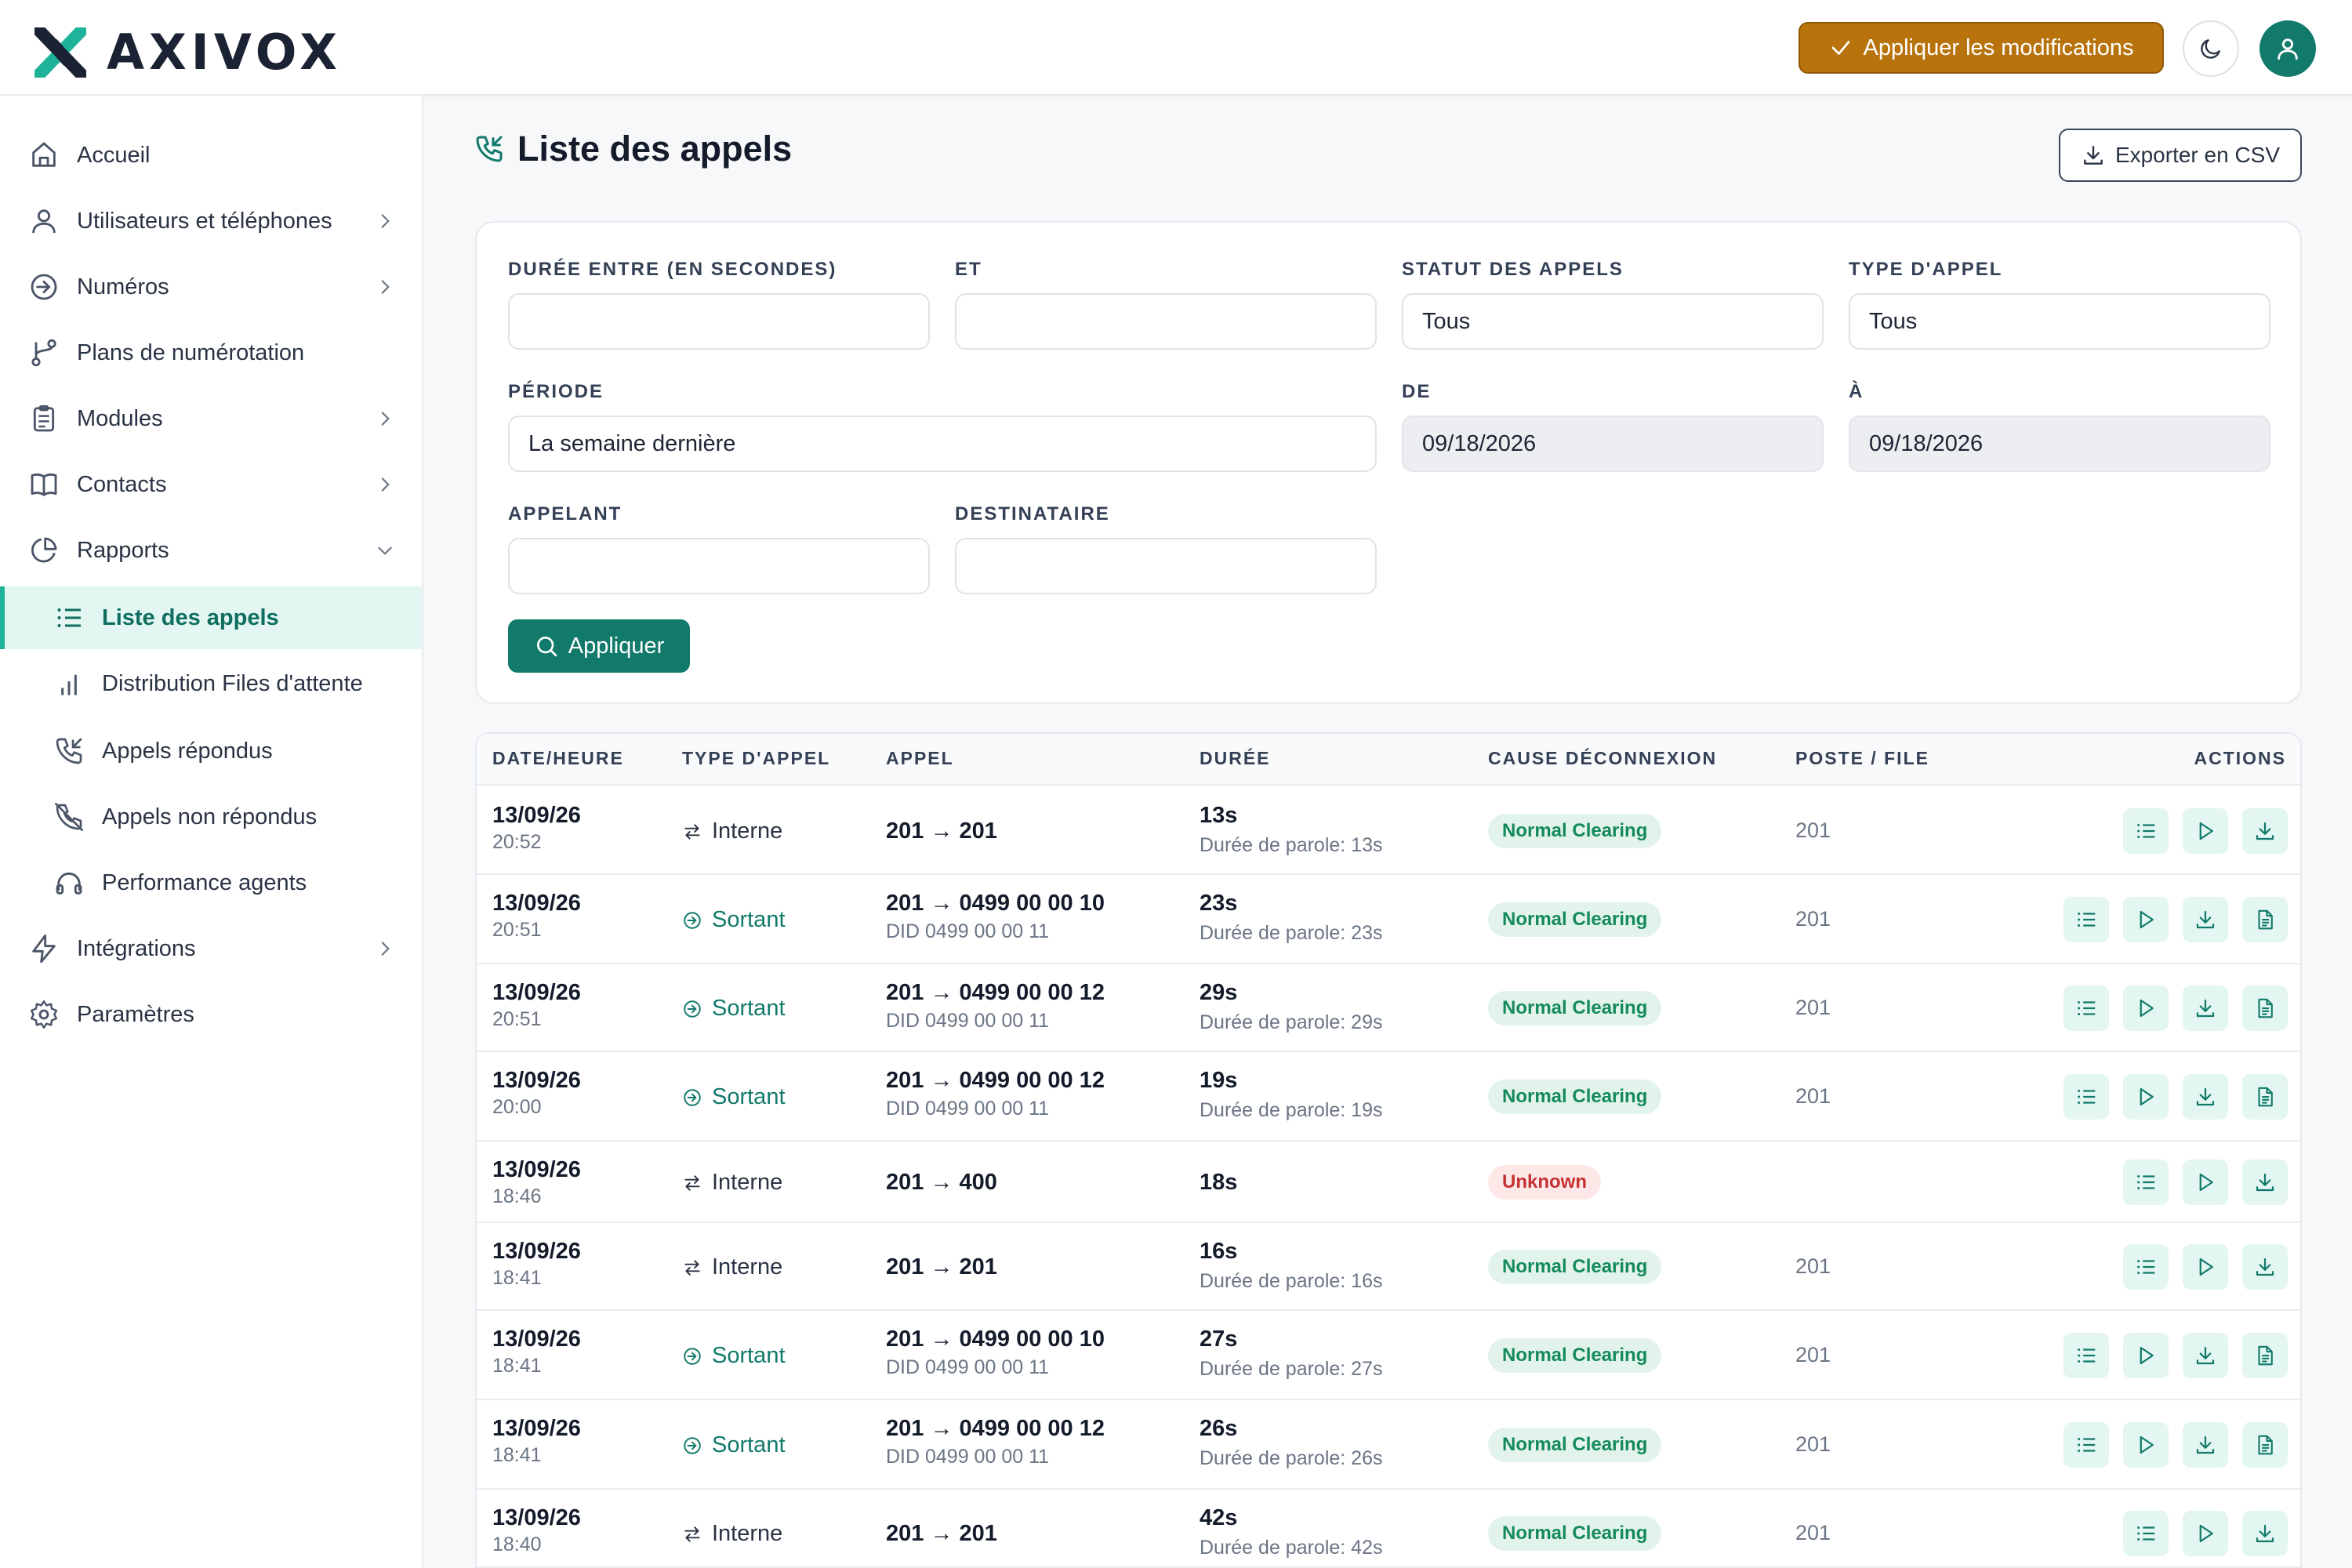 The image size is (2352, 1568). What do you see at coordinates (1981, 48) in the screenshot?
I see `apply-changes-button: Appliquer les modifications` at bounding box center [1981, 48].